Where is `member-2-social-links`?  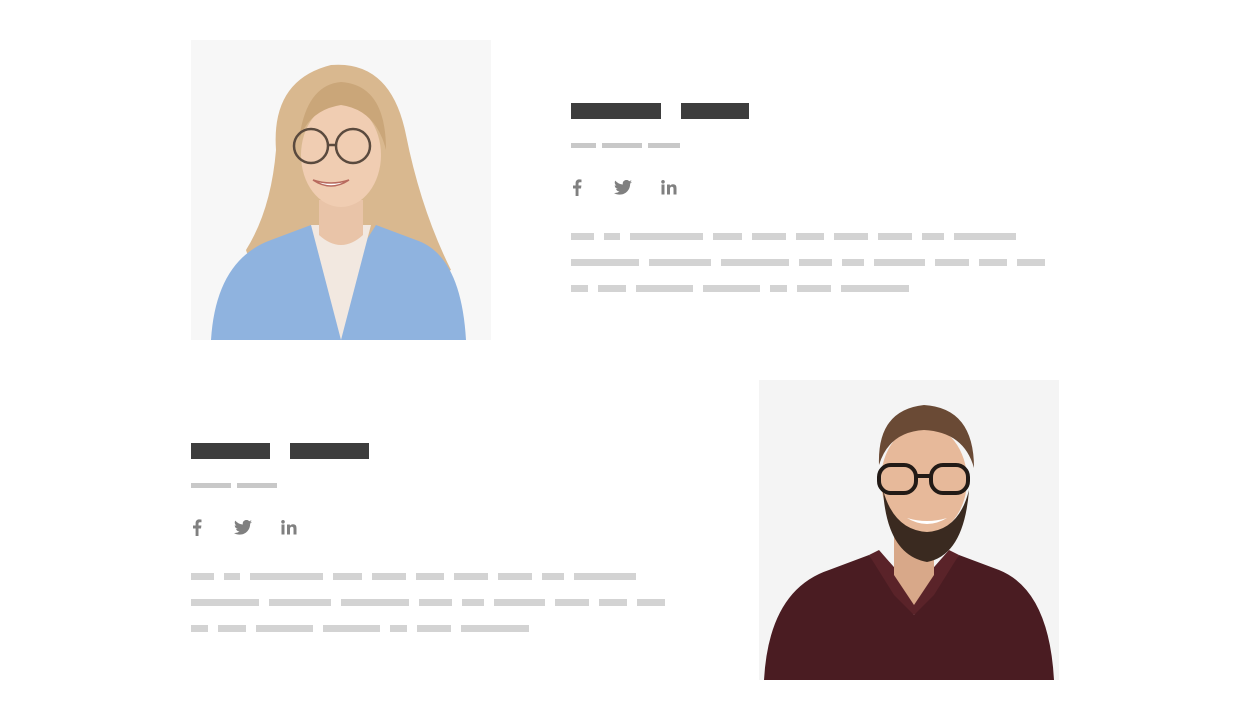
member-2-social-links is located at coordinates (243, 527).